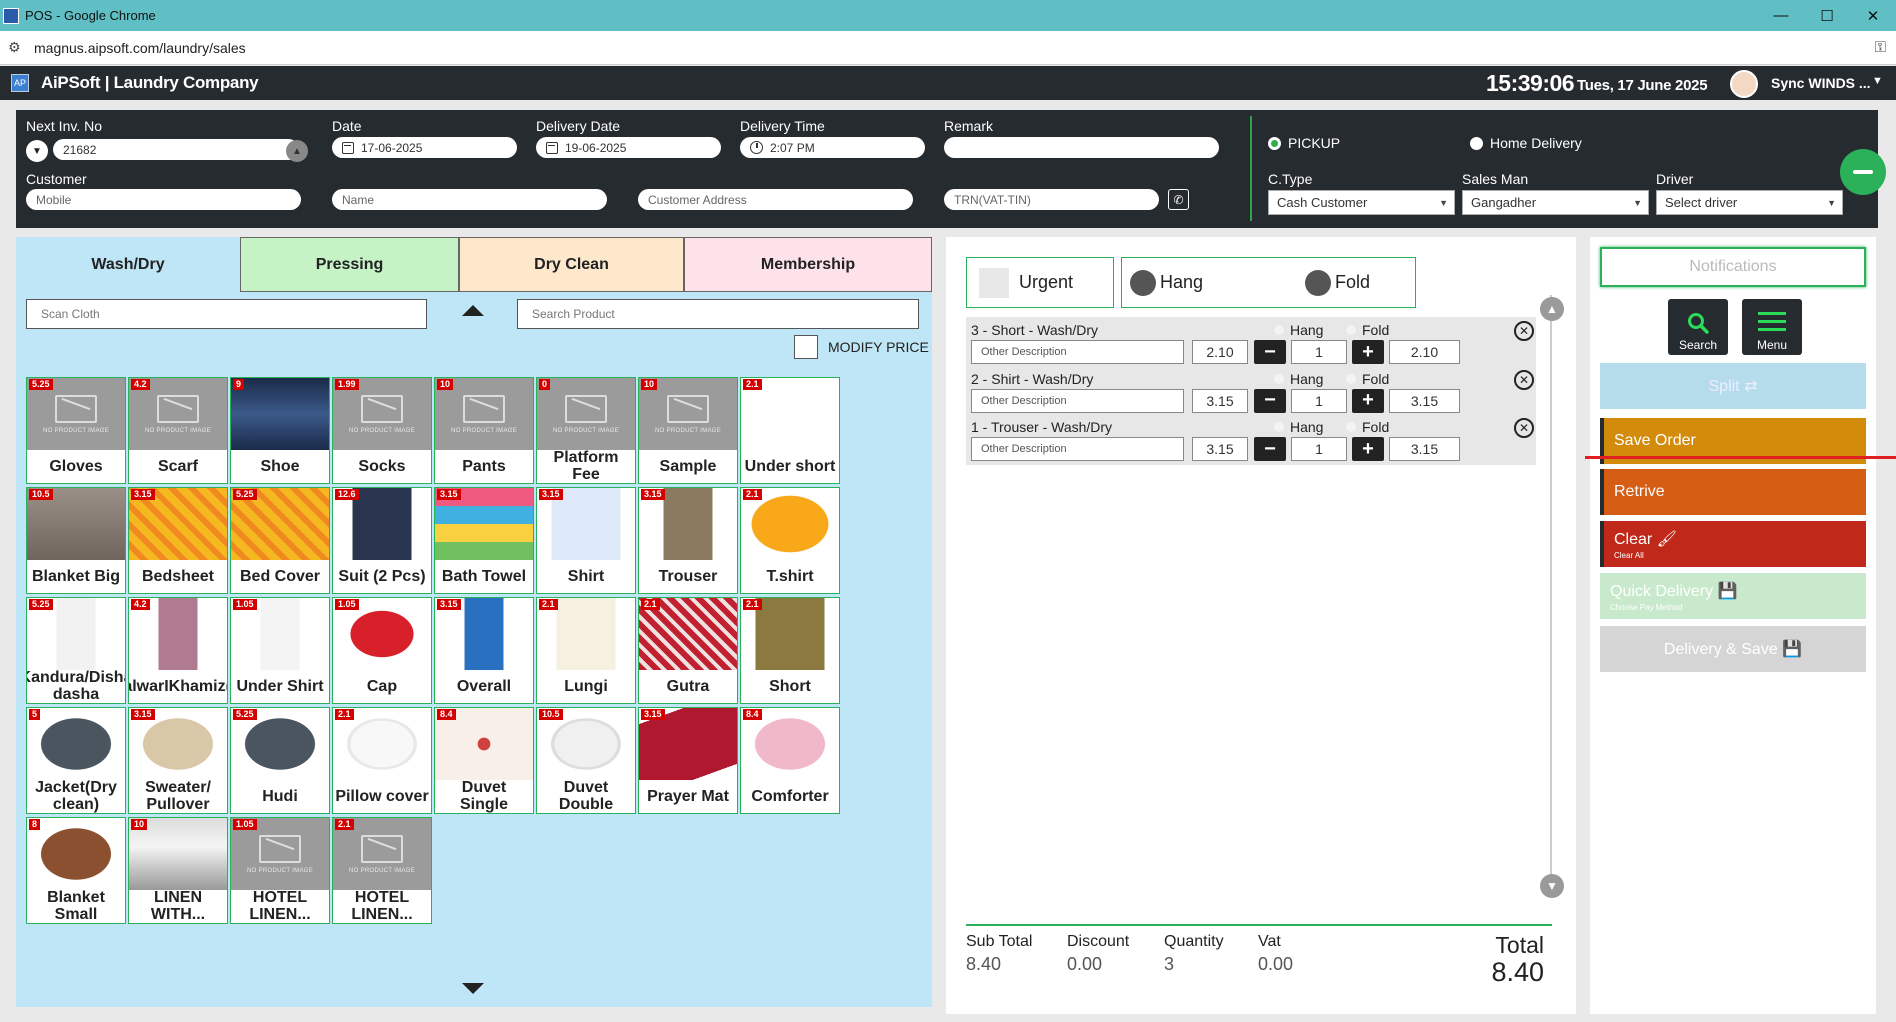 Image resolution: width=1896 pixels, height=1022 pixels. I want to click on password-key-icon: ⚿, so click(1880, 47).